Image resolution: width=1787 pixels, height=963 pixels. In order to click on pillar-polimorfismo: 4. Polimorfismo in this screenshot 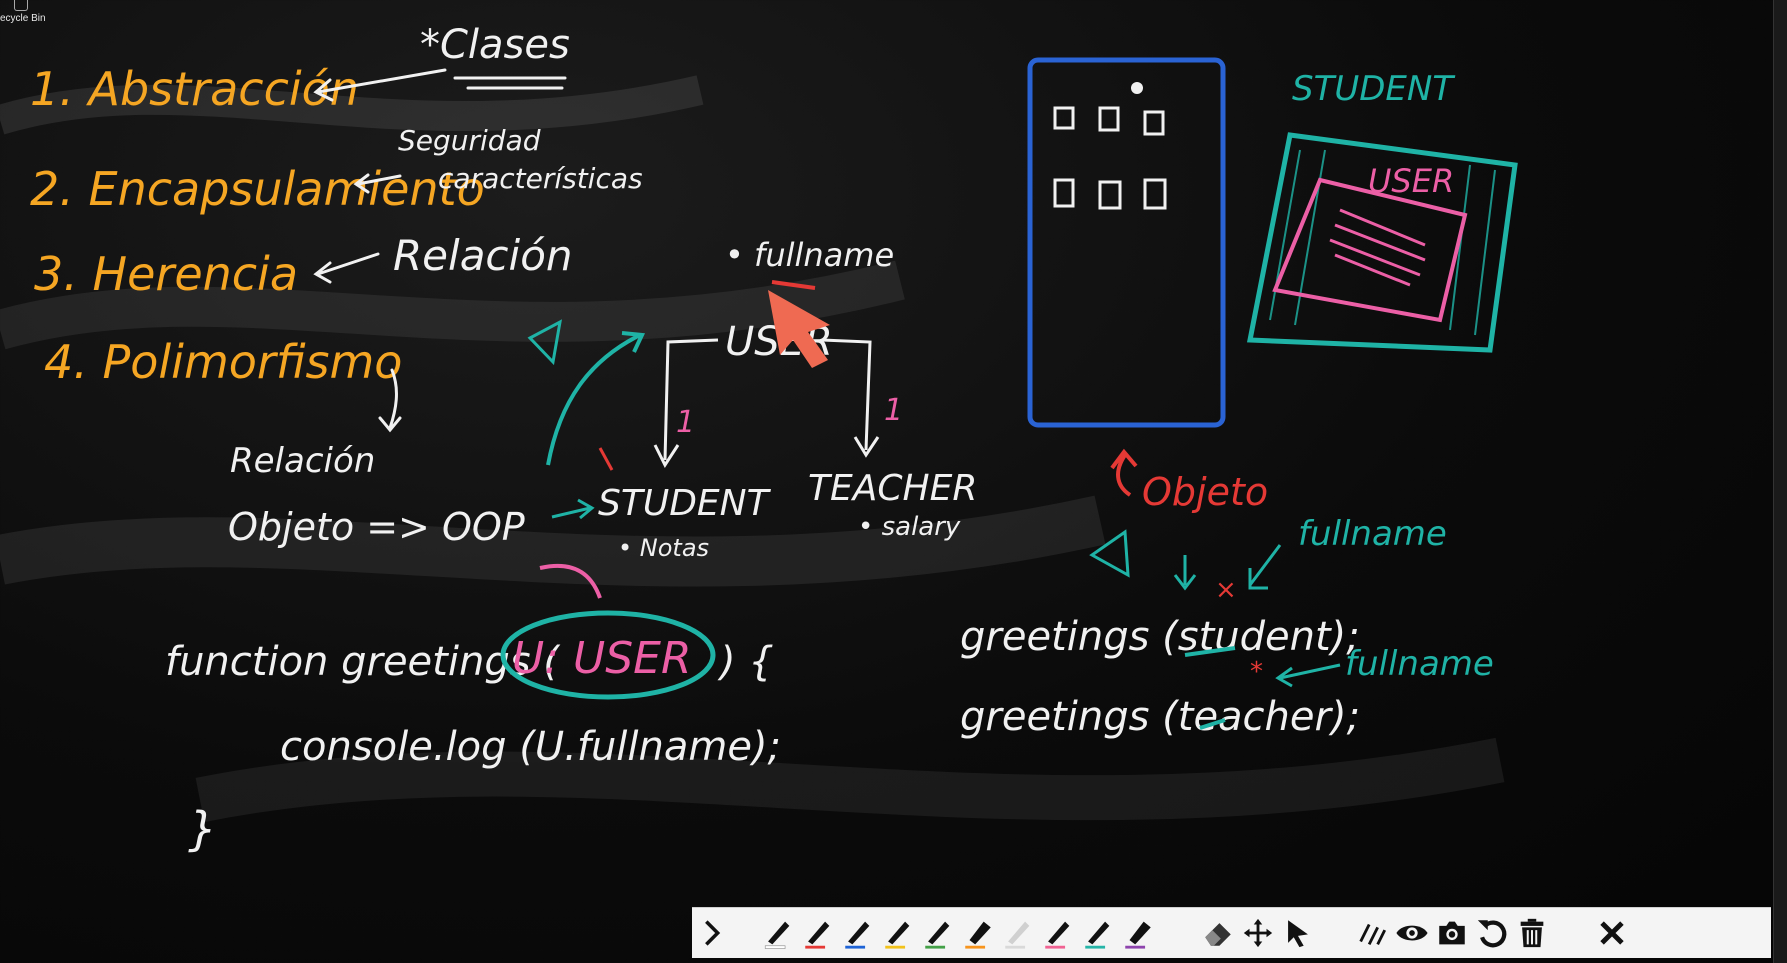, I will do `click(223, 362)`.